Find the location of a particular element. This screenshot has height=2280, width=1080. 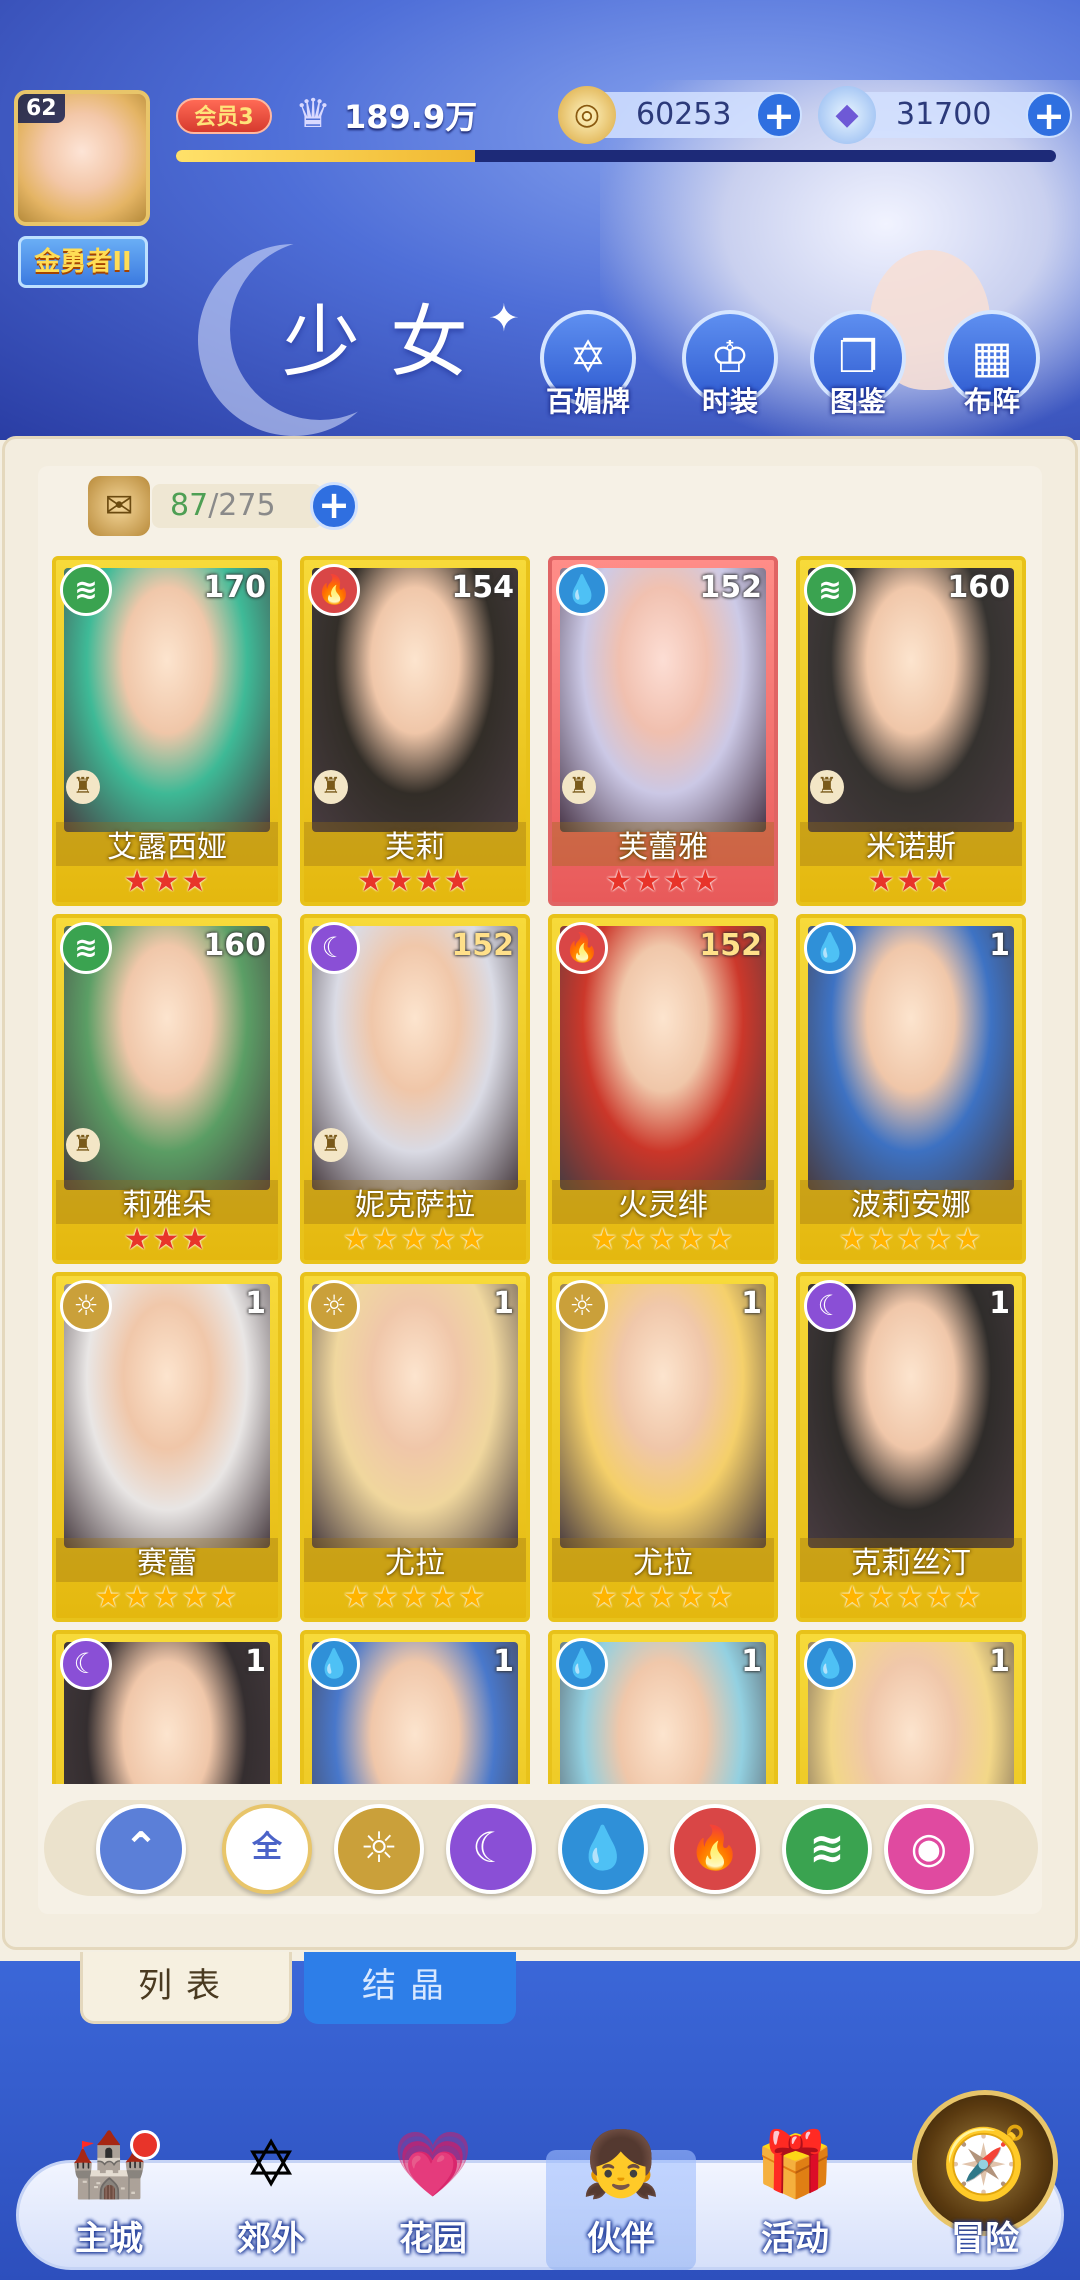

formation-button: ▦ 布阵 is located at coordinates (992, 365).